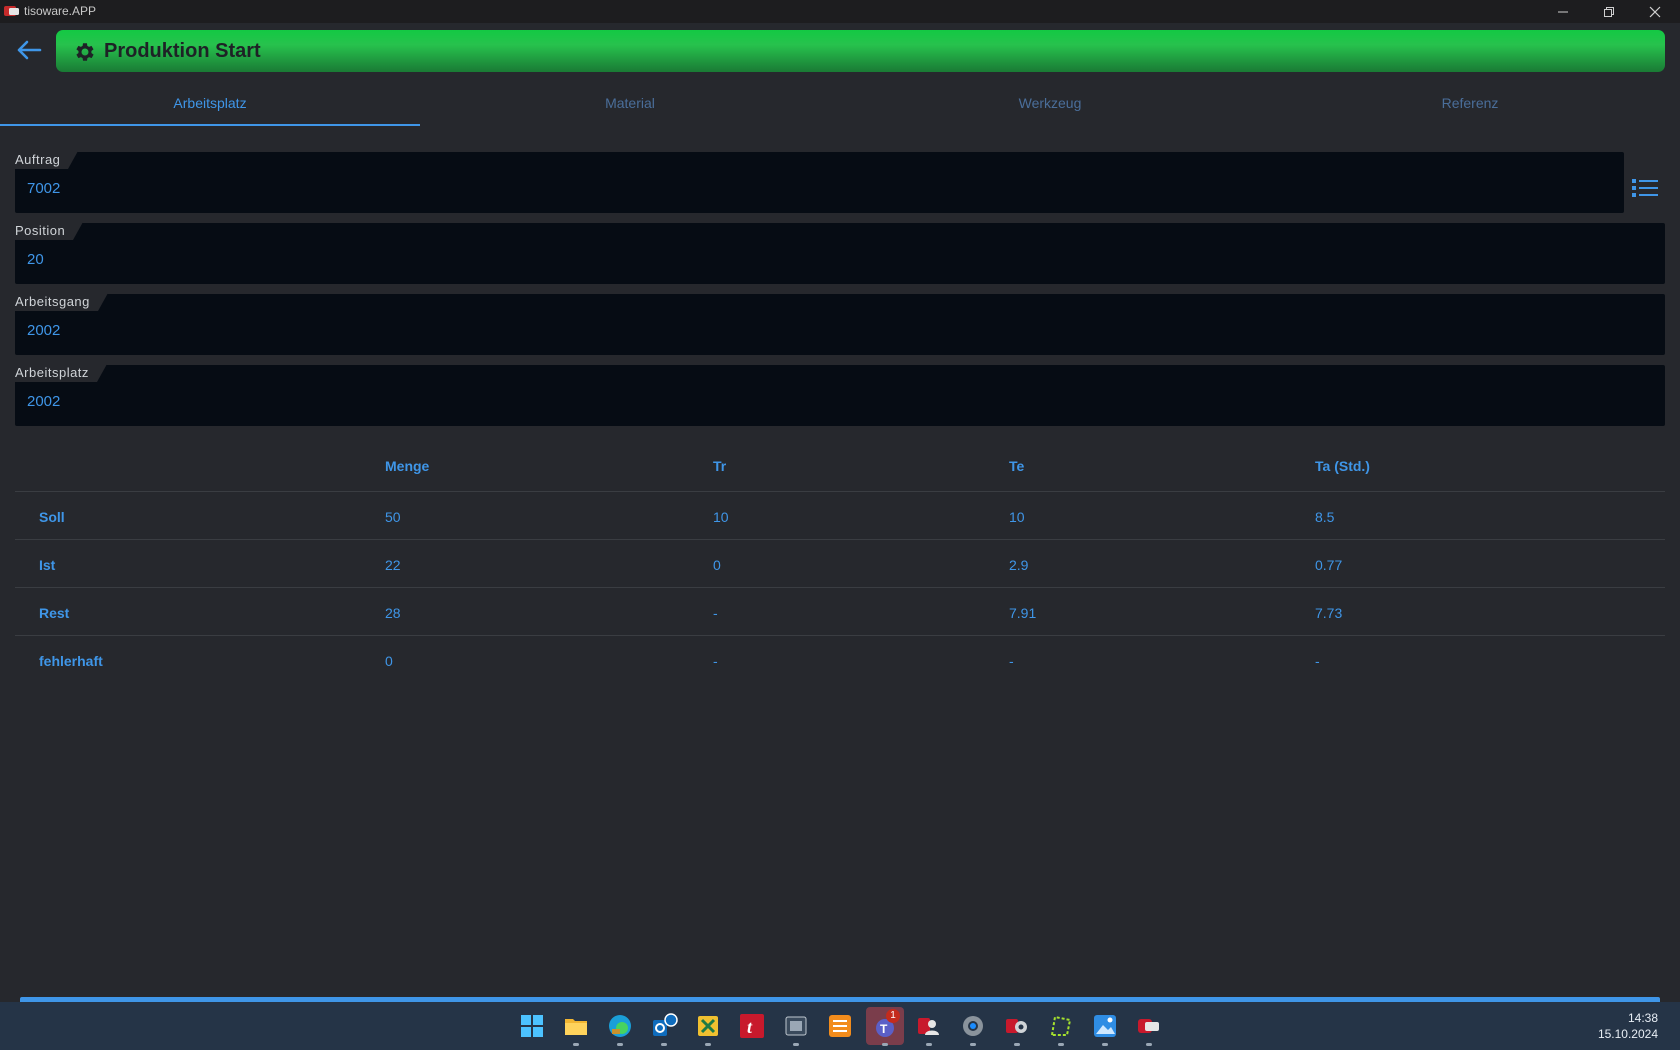  I want to click on windows-taskbar: t T 1 14:38 15.10.2024, so click(840, 1026).